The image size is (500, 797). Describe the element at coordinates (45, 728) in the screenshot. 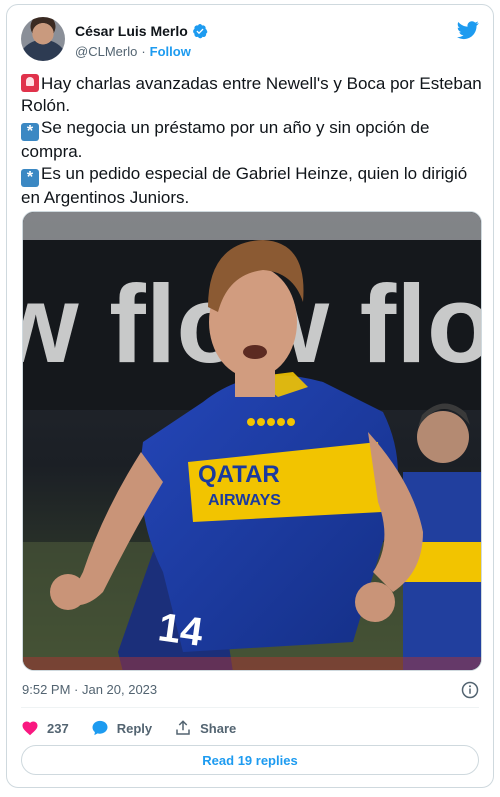

I see `like-button: 237` at that location.